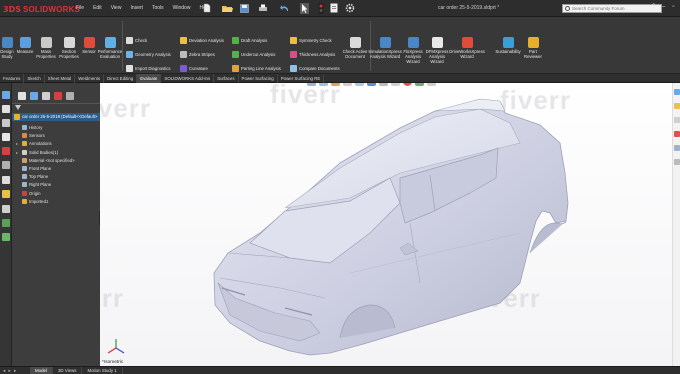  I want to click on search-input: Search Community Forum, so click(612, 8).